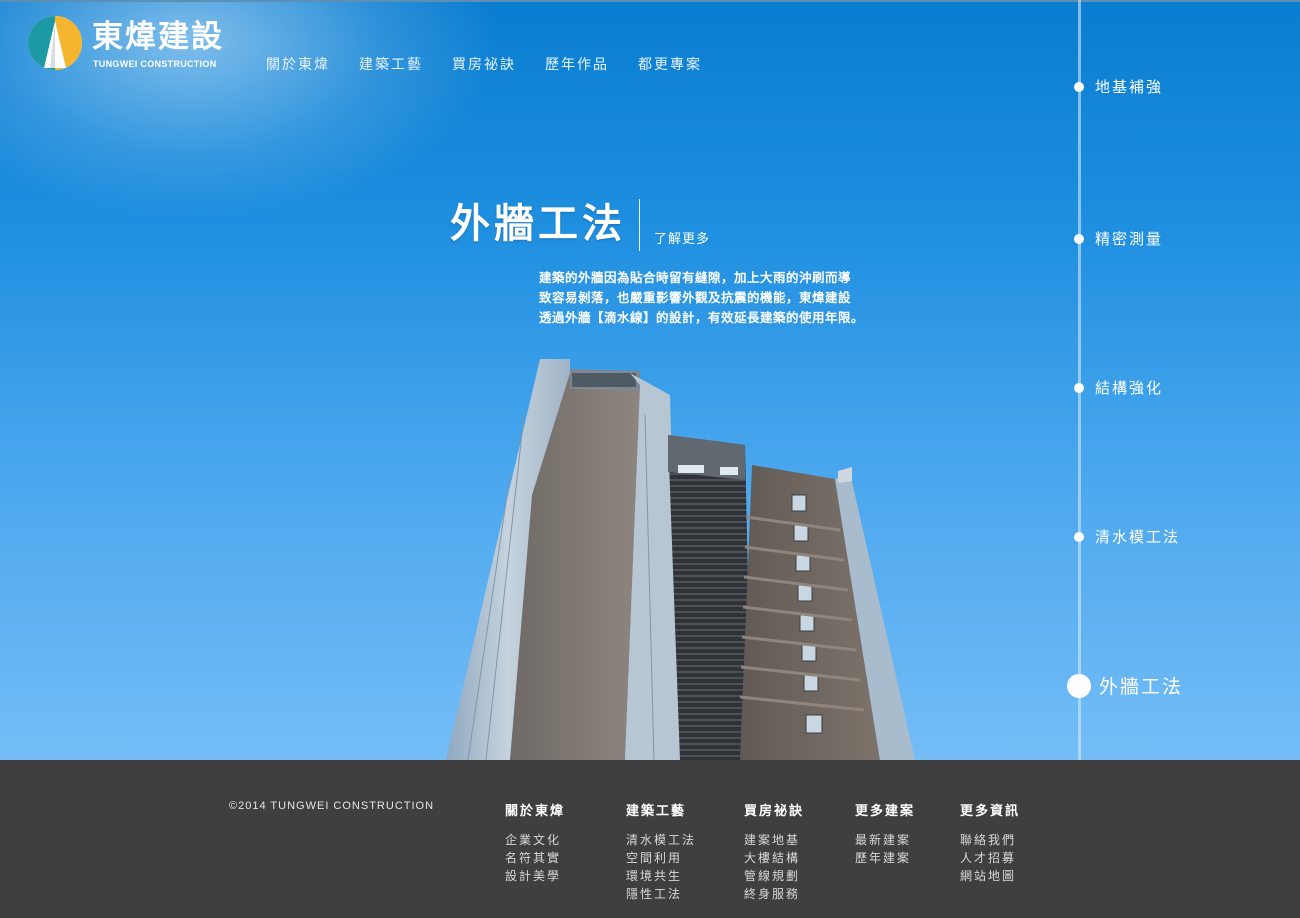  I want to click on footer-column-about: 關於東煒 企業文化 名符其實 設計美學, so click(535, 842).